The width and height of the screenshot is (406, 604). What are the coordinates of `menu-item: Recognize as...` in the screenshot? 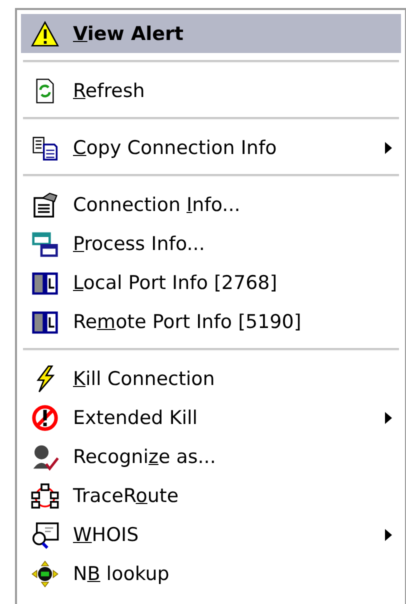 It's located at (211, 456).